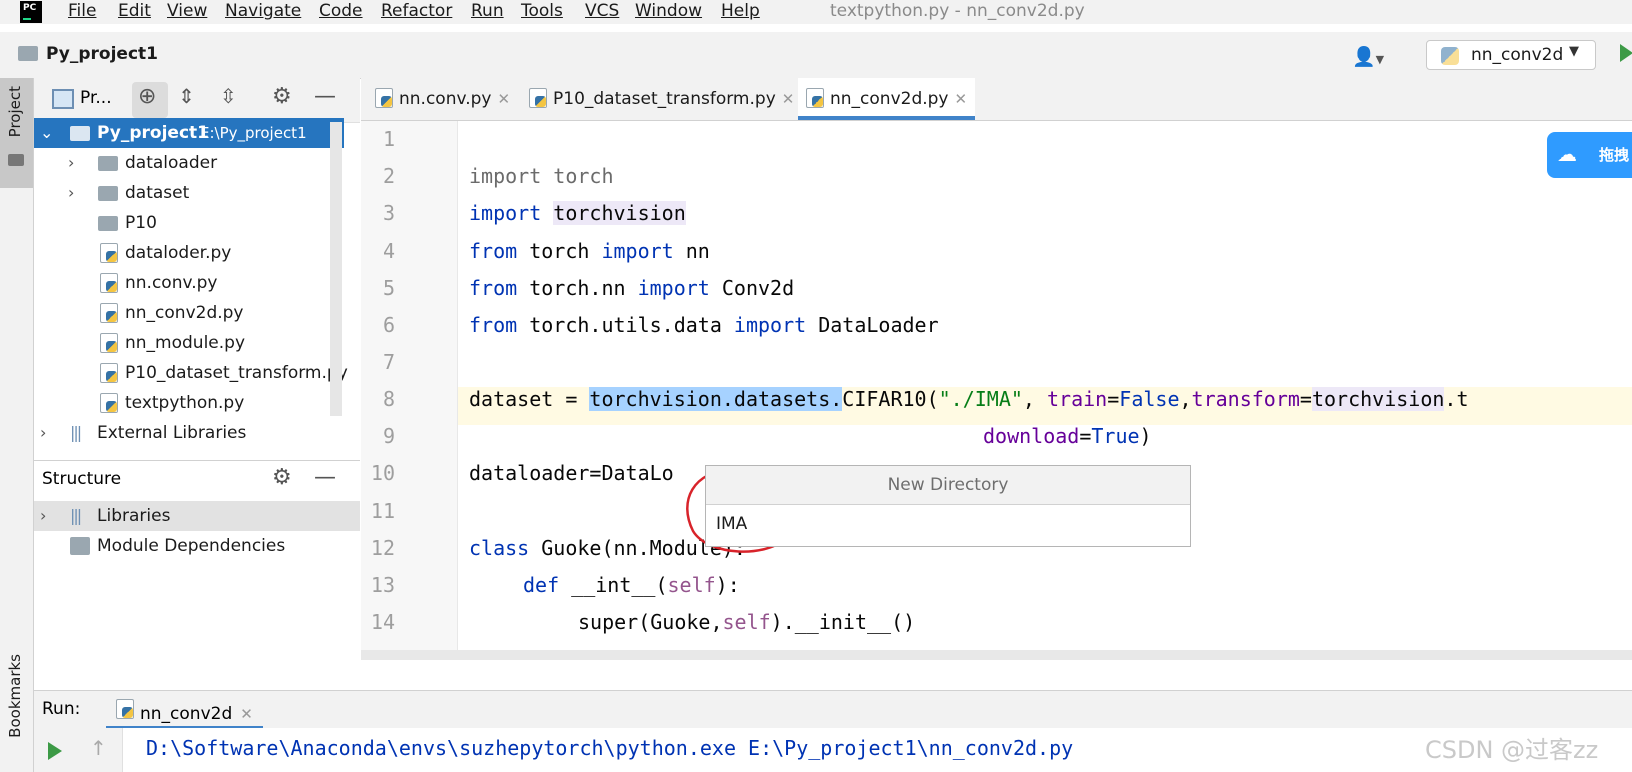 This screenshot has width=1632, height=772. What do you see at coordinates (1574, 51) in the screenshot?
I see `chevron-down-icon: ▼` at bounding box center [1574, 51].